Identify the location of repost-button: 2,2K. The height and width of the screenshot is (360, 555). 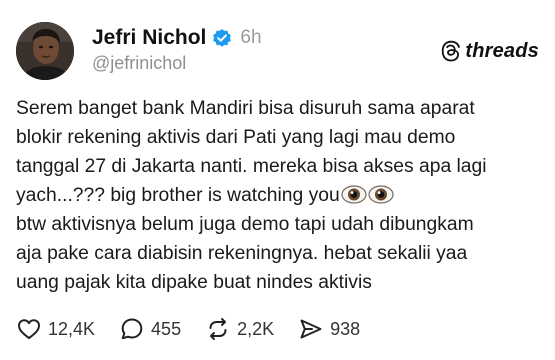
(239, 329).